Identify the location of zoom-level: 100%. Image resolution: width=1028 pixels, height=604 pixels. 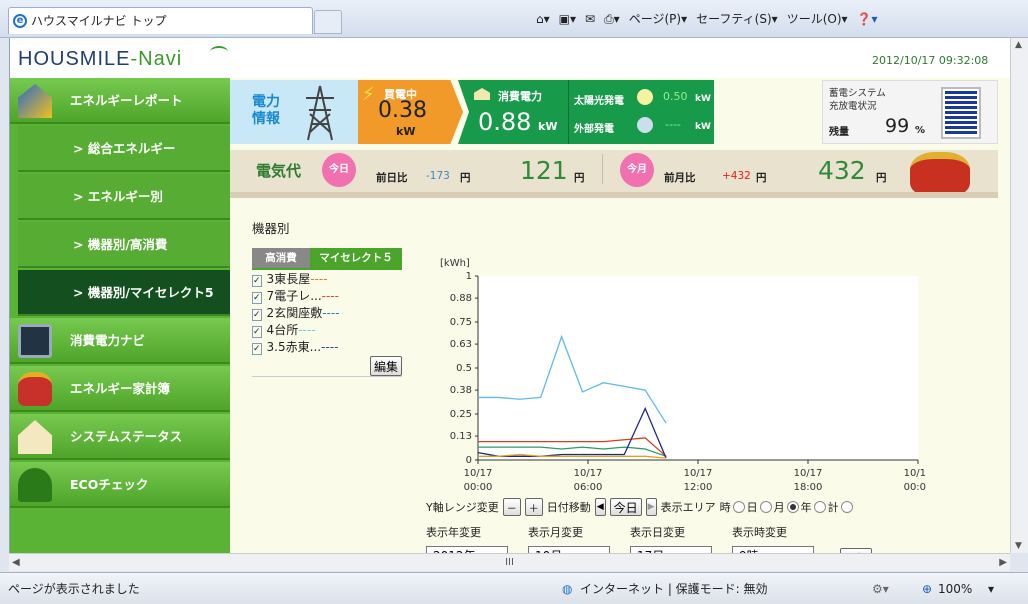
(955, 589).